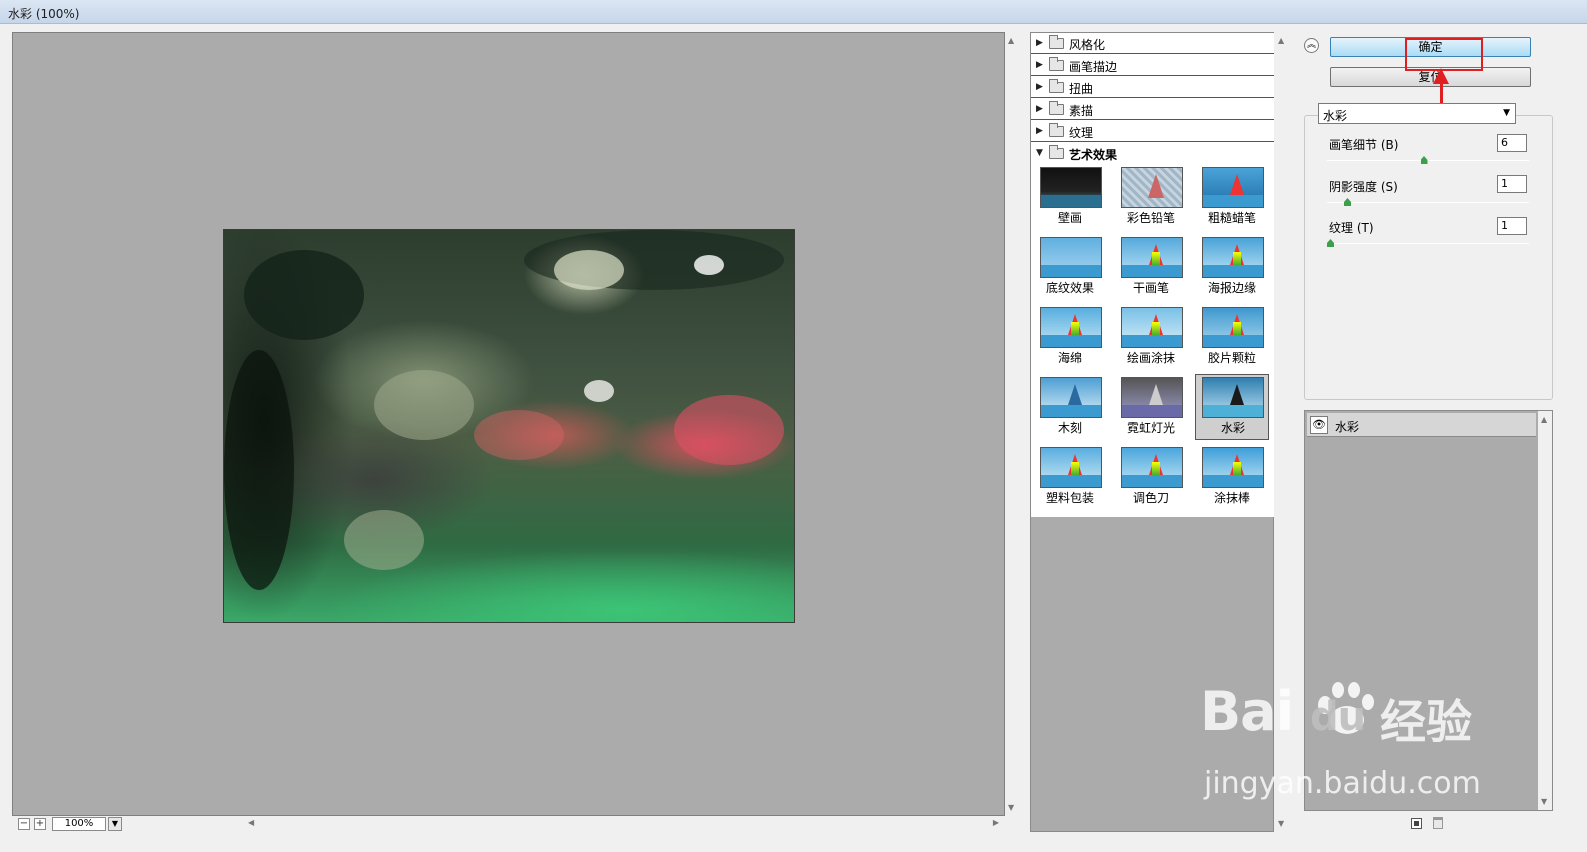 The height and width of the screenshot is (852, 1587). Describe the element at coordinates (1153, 87) in the screenshot. I see `category-distort: ▶ 扭曲` at that location.